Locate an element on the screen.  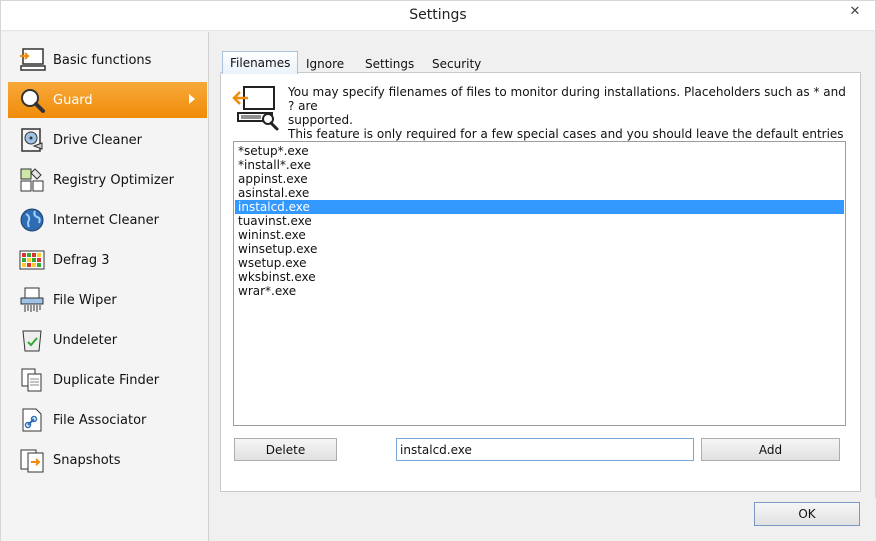
info-line: supported. is located at coordinates (320, 120).